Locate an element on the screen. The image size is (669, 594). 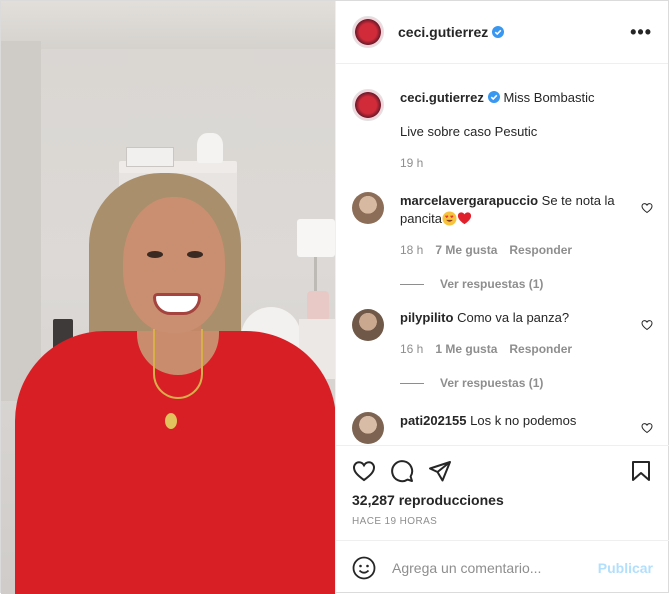
comment-username: marcelavergarapuccio is located at coordinates (469, 200).